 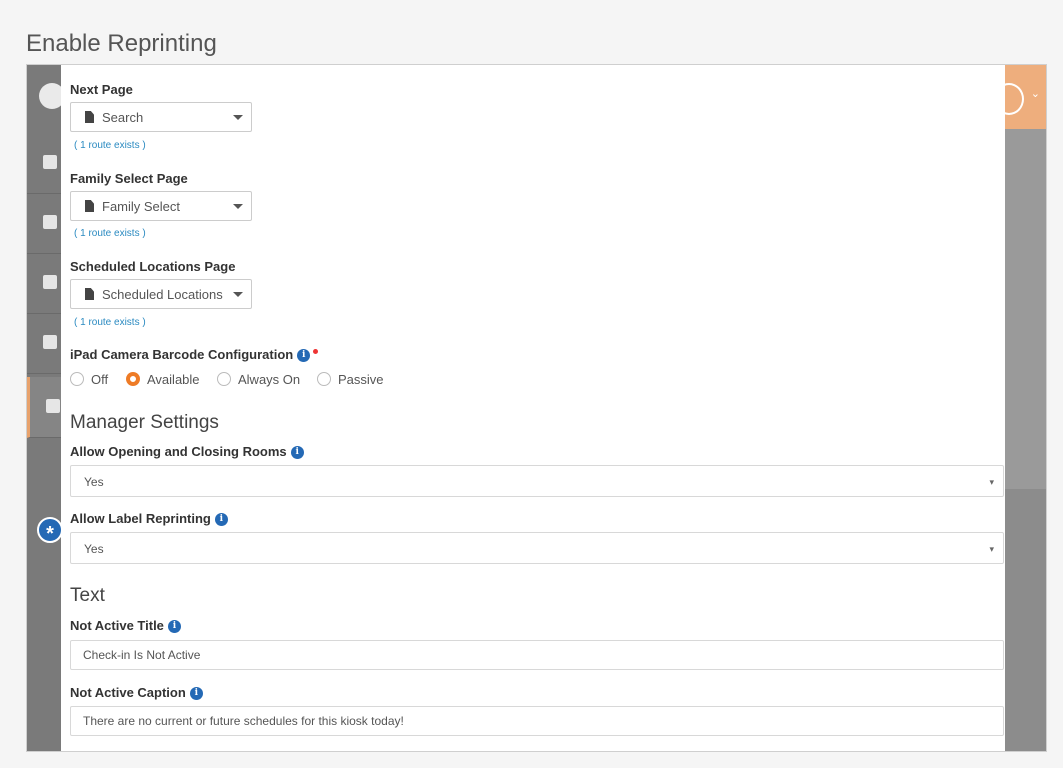 I want to click on not-active-title-label-text: Not Active Title, so click(x=117, y=625).